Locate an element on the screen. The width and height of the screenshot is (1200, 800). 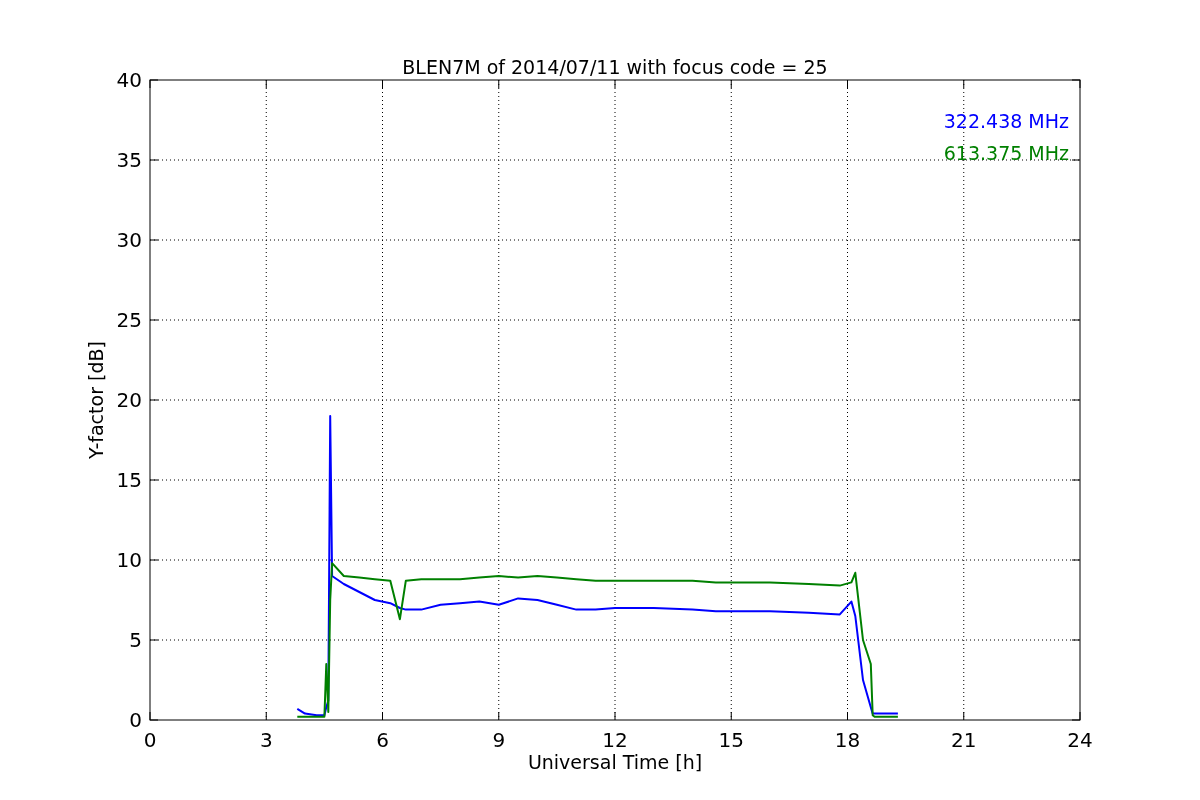
axis-tick-label: 12 is located at coordinates (615, 740).